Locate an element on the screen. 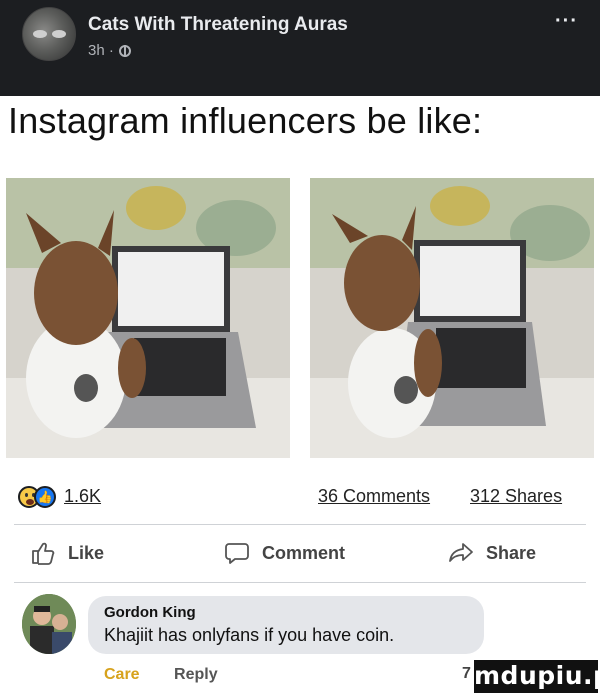 The width and height of the screenshot is (600, 694). post-header: Cats With Threatening Auras 3h · ··· is located at coordinates (300, 48).